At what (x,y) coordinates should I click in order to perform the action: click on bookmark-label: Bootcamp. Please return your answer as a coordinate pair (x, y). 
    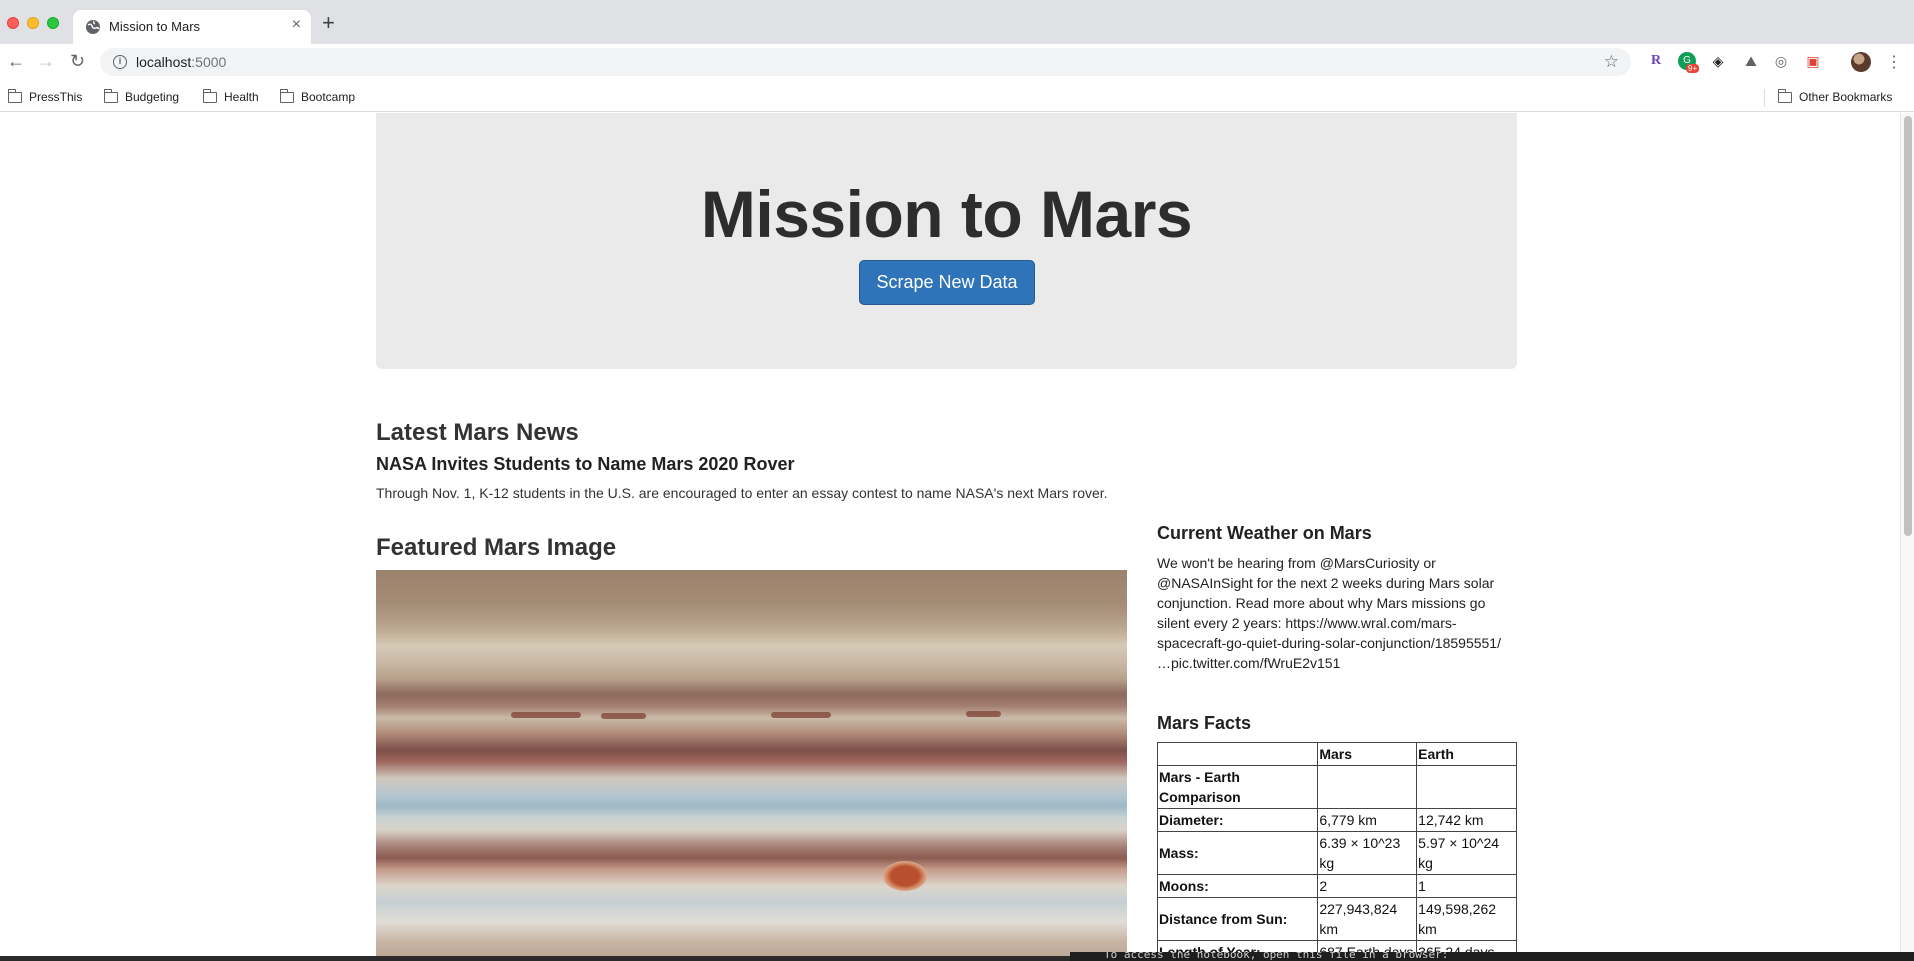
    Looking at the image, I should click on (328, 97).